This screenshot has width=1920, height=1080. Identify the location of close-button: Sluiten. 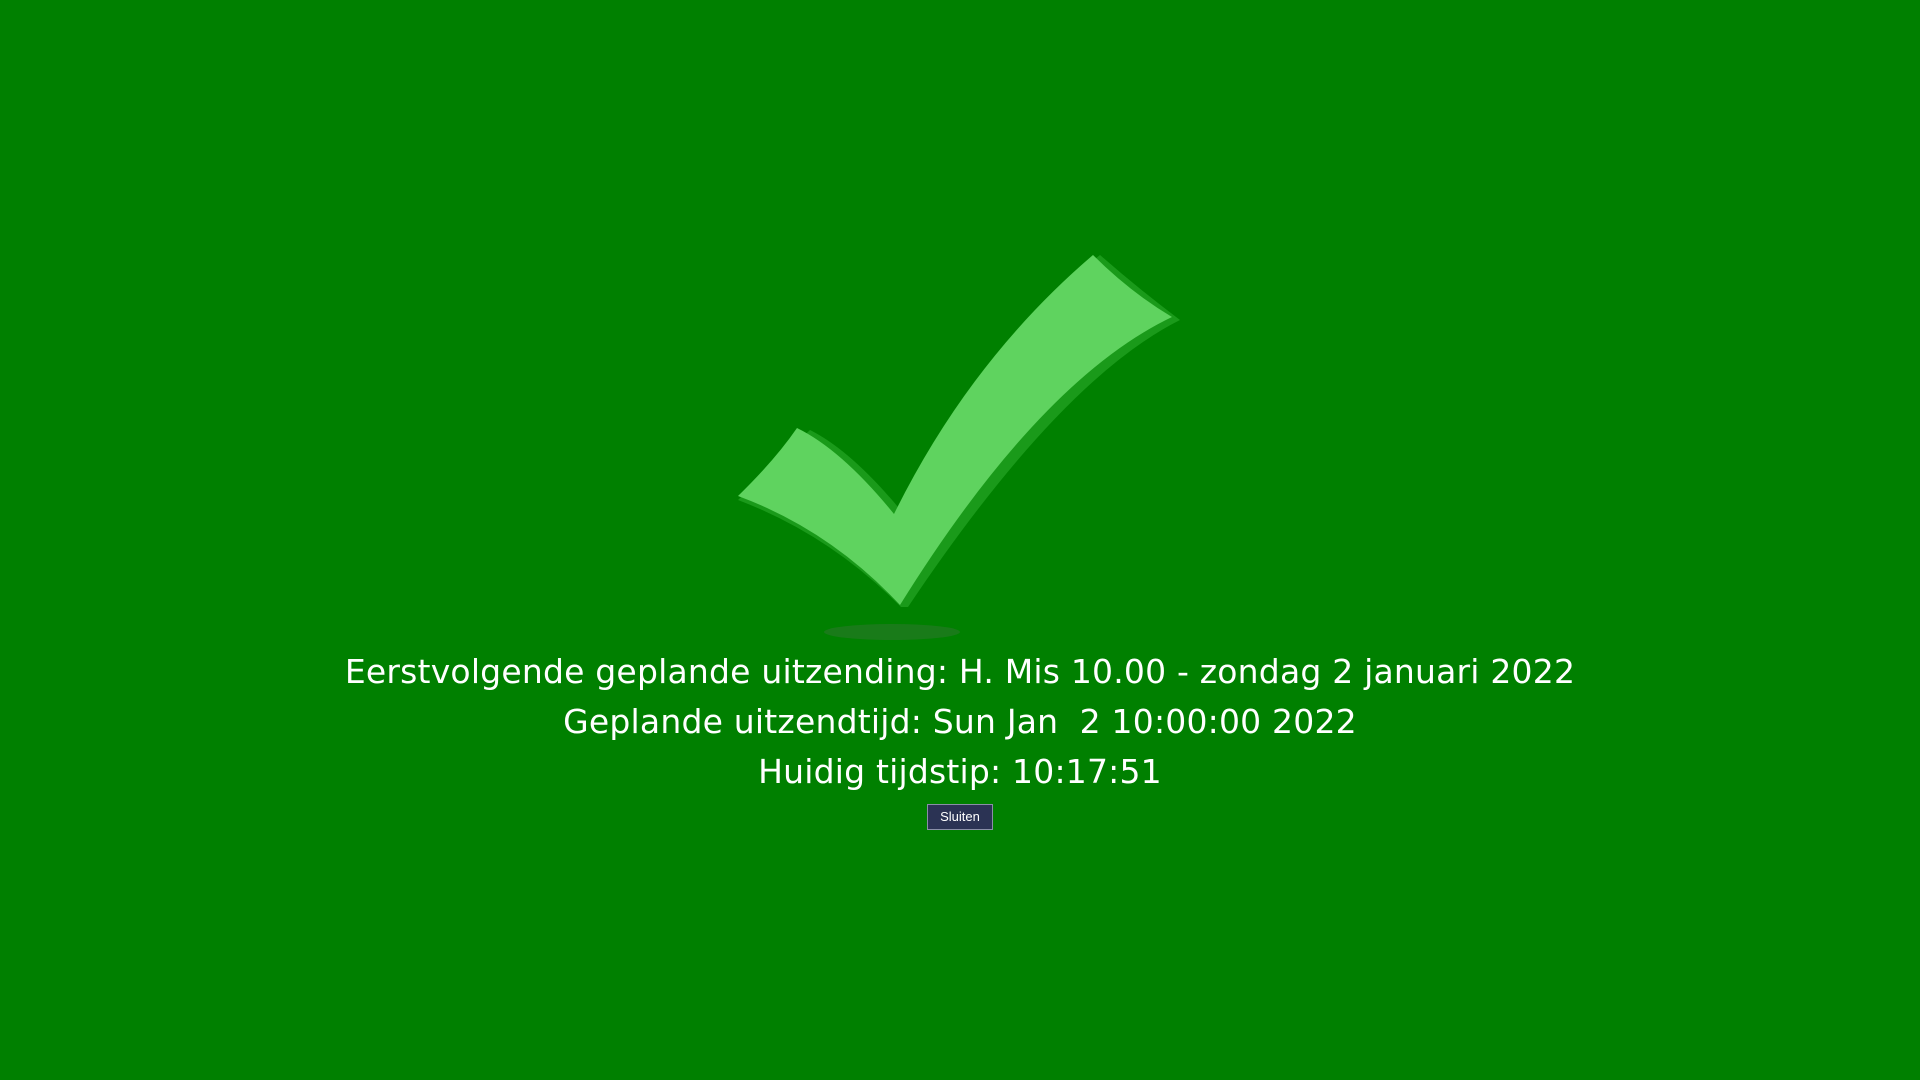
(960, 817).